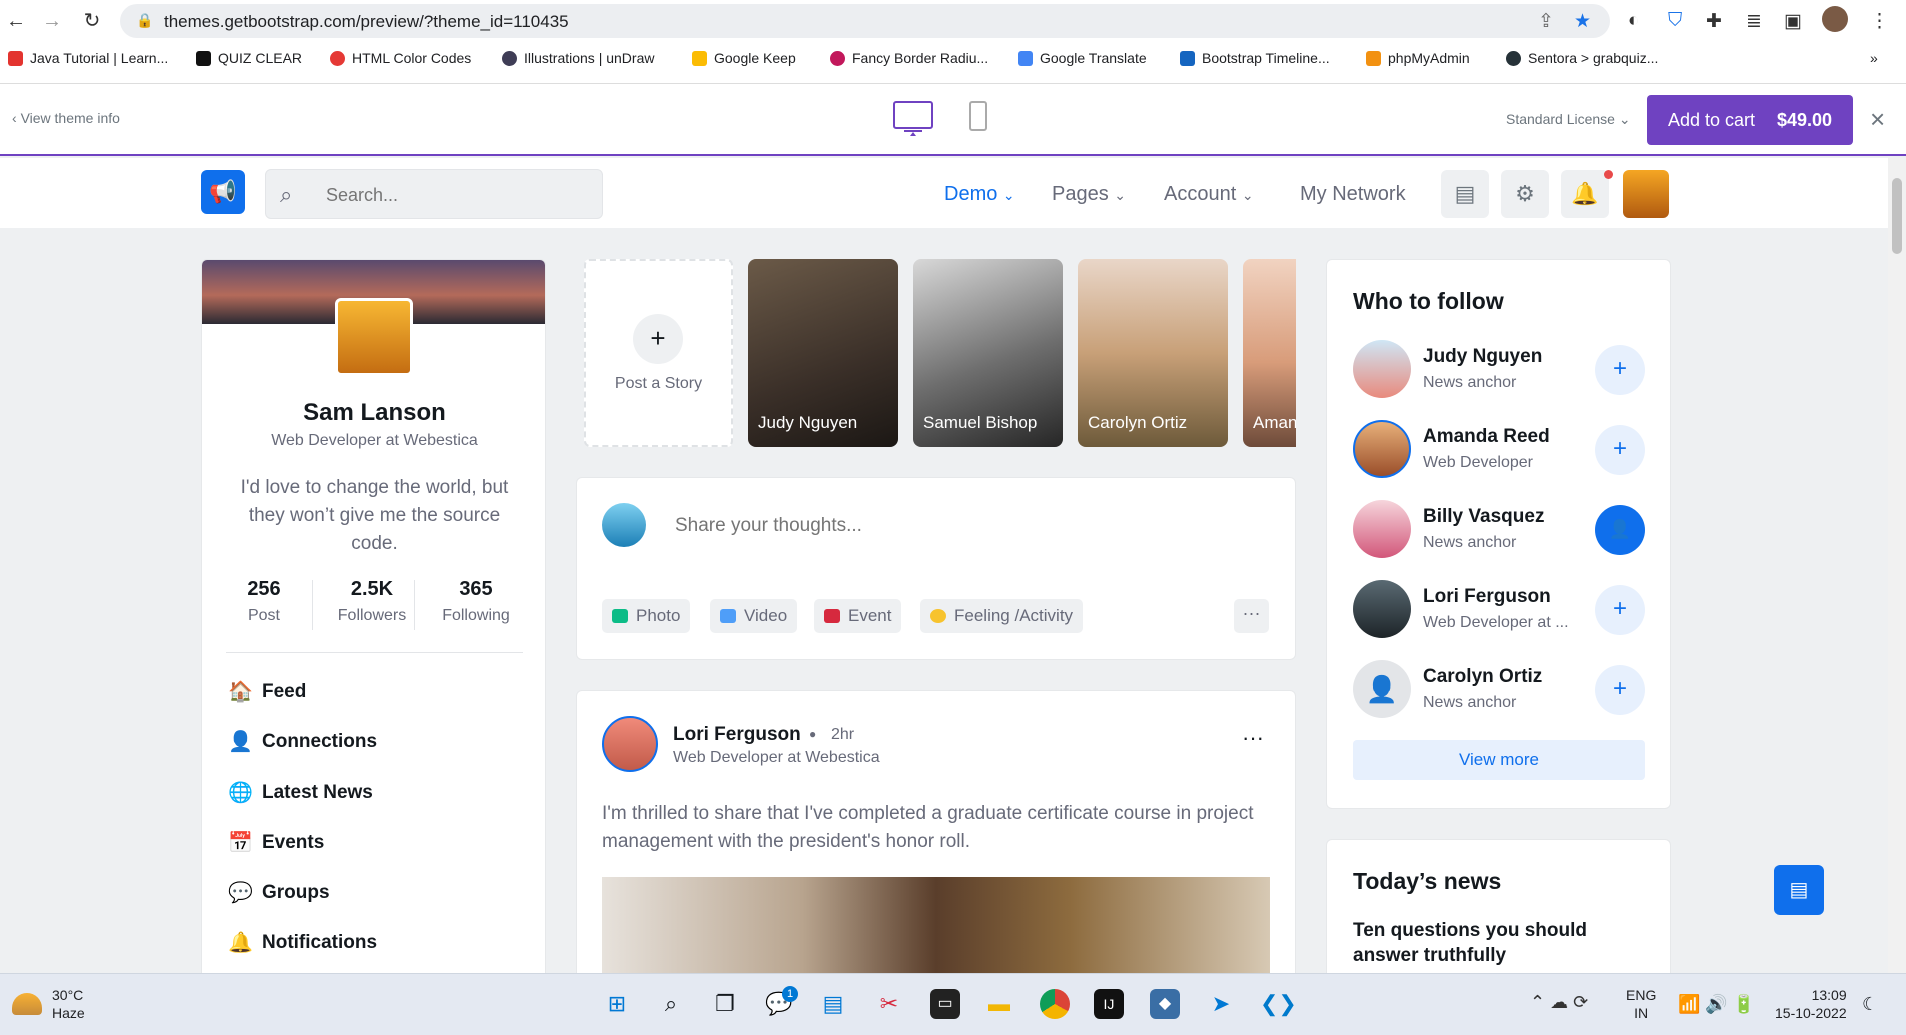 The image size is (1906, 1035). What do you see at coordinates (1486, 437) in the screenshot?
I see `follow-name: Amanda Reed` at bounding box center [1486, 437].